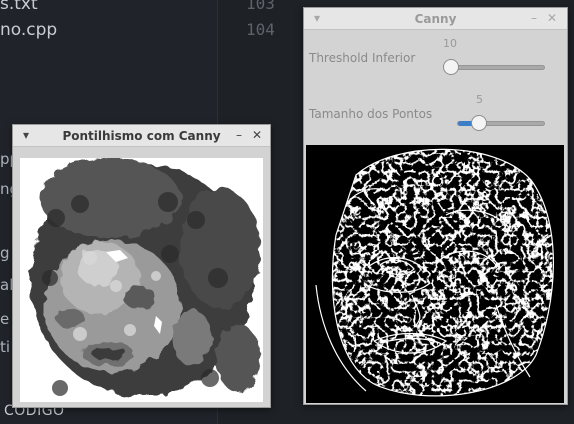 This screenshot has height=424, width=574. Describe the element at coordinates (28, 30) in the screenshot. I see `file-item-cpp: no.cpp` at that location.